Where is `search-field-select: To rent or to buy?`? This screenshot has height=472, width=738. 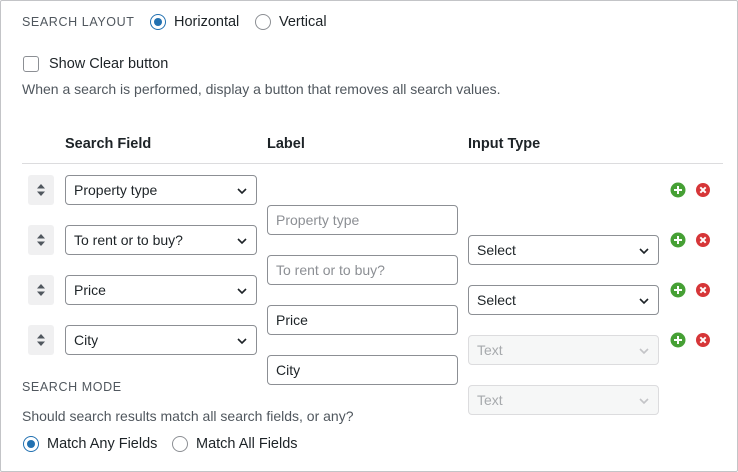
search-field-select: To rent or to buy? is located at coordinates (161, 240).